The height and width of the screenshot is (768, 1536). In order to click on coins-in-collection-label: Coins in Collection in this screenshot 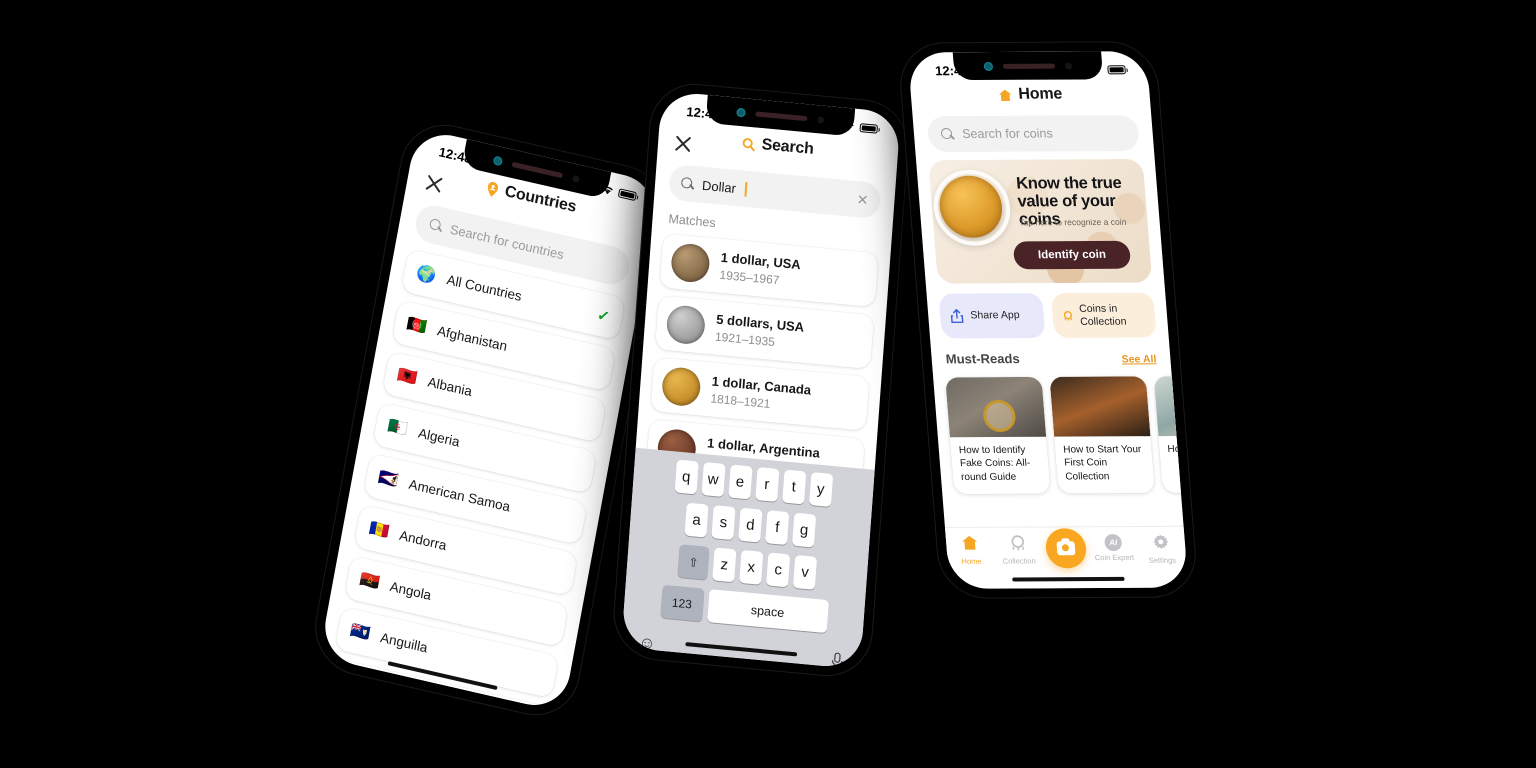, I will do `click(1102, 315)`.